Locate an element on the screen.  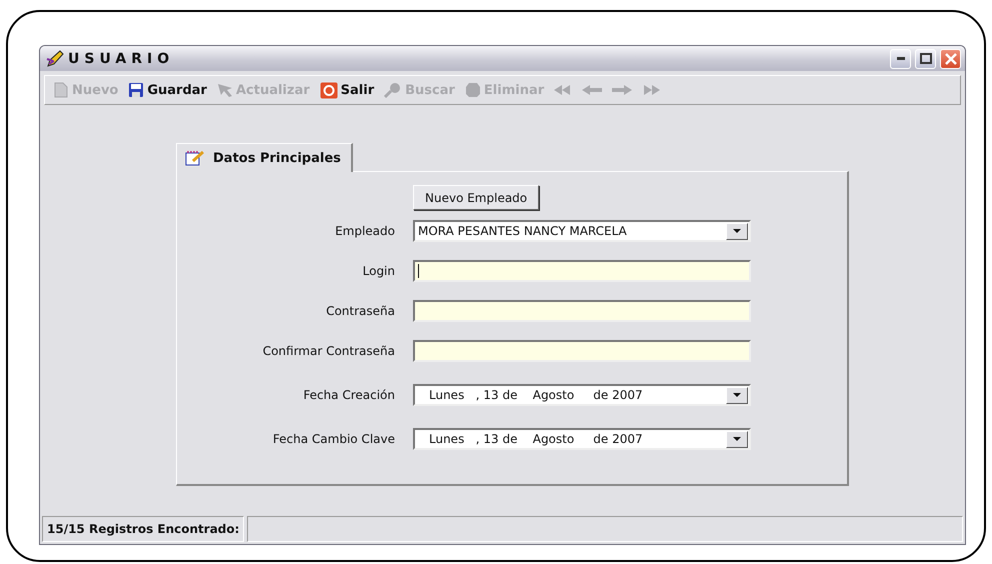
window-title: USUARIO is located at coordinates (122, 58).